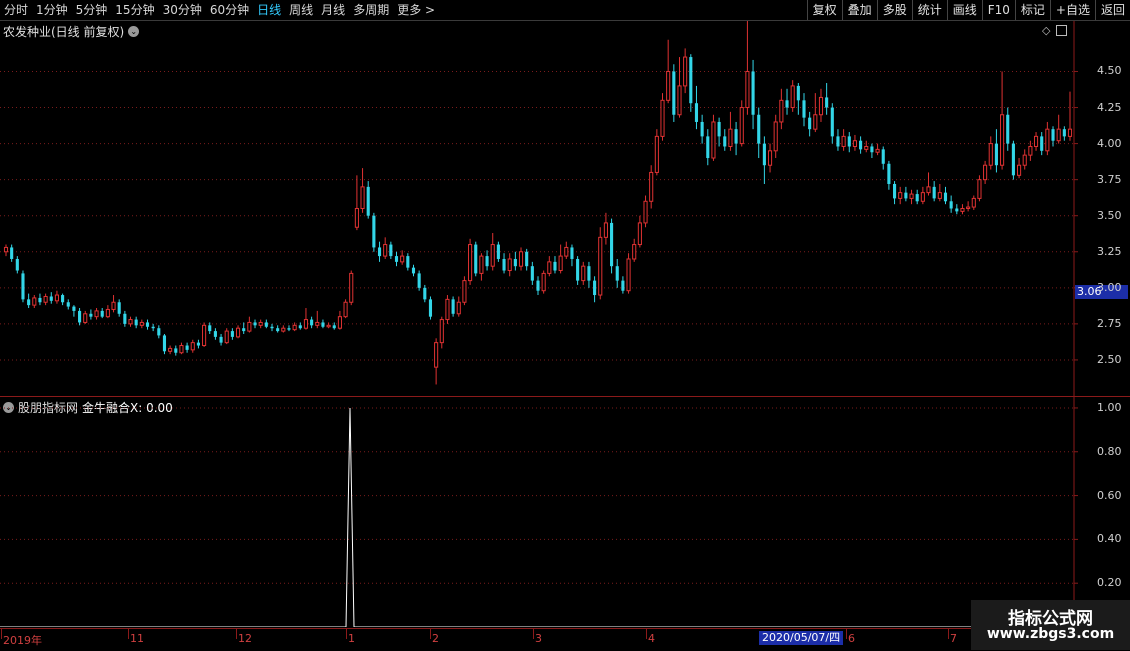  Describe the element at coordinates (269, 10) in the screenshot. I see `period-tab-6: 日线` at that location.